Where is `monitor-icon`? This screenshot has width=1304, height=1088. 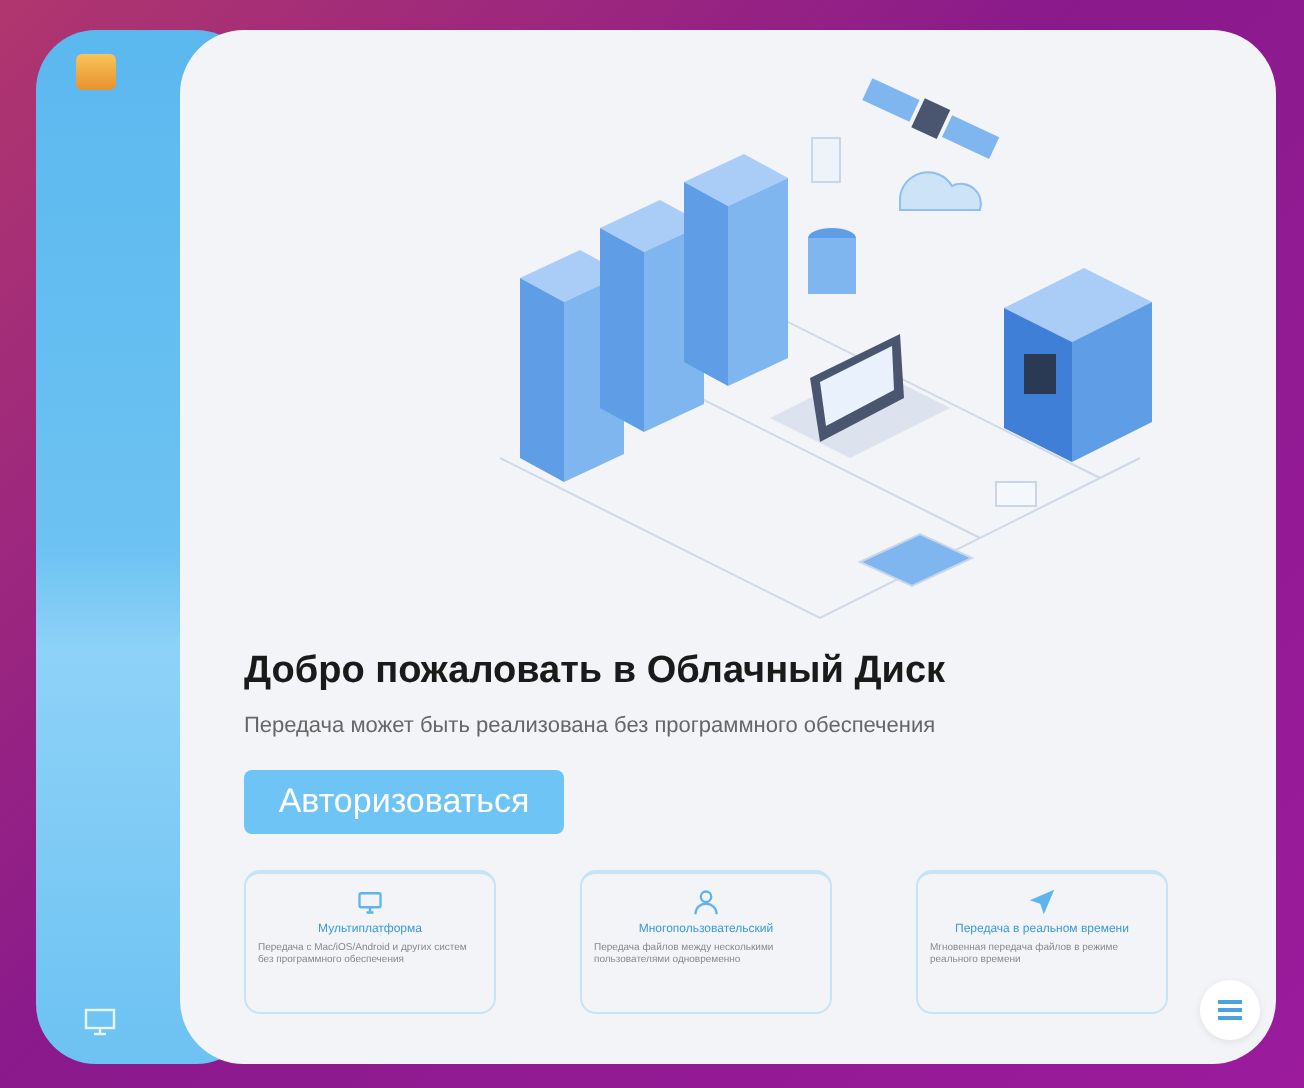 monitor-icon is located at coordinates (100, 1022).